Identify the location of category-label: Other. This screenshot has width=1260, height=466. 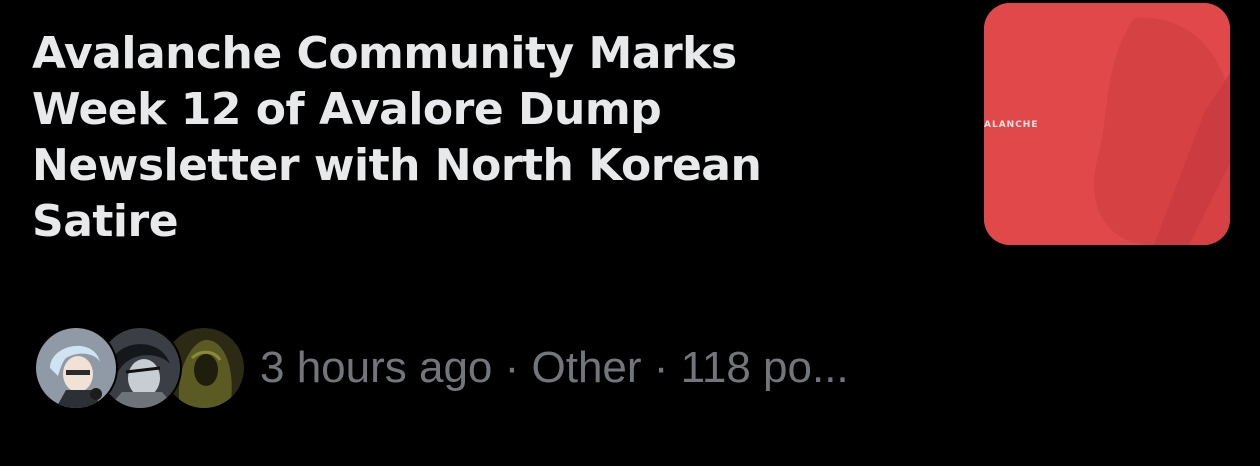
(587, 367).